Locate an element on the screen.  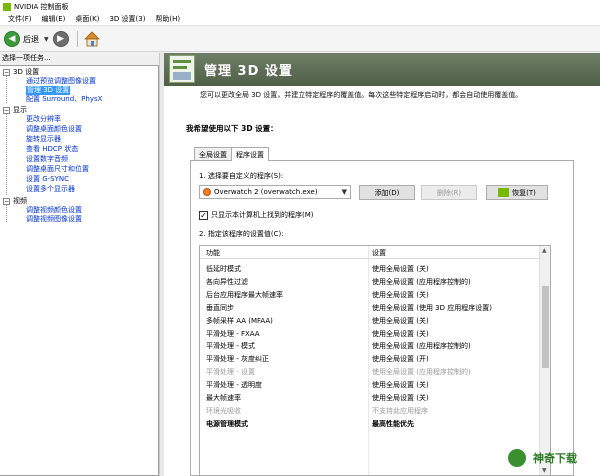
tree-item-resolution: 更改分辨率 is located at coordinates (43, 119).